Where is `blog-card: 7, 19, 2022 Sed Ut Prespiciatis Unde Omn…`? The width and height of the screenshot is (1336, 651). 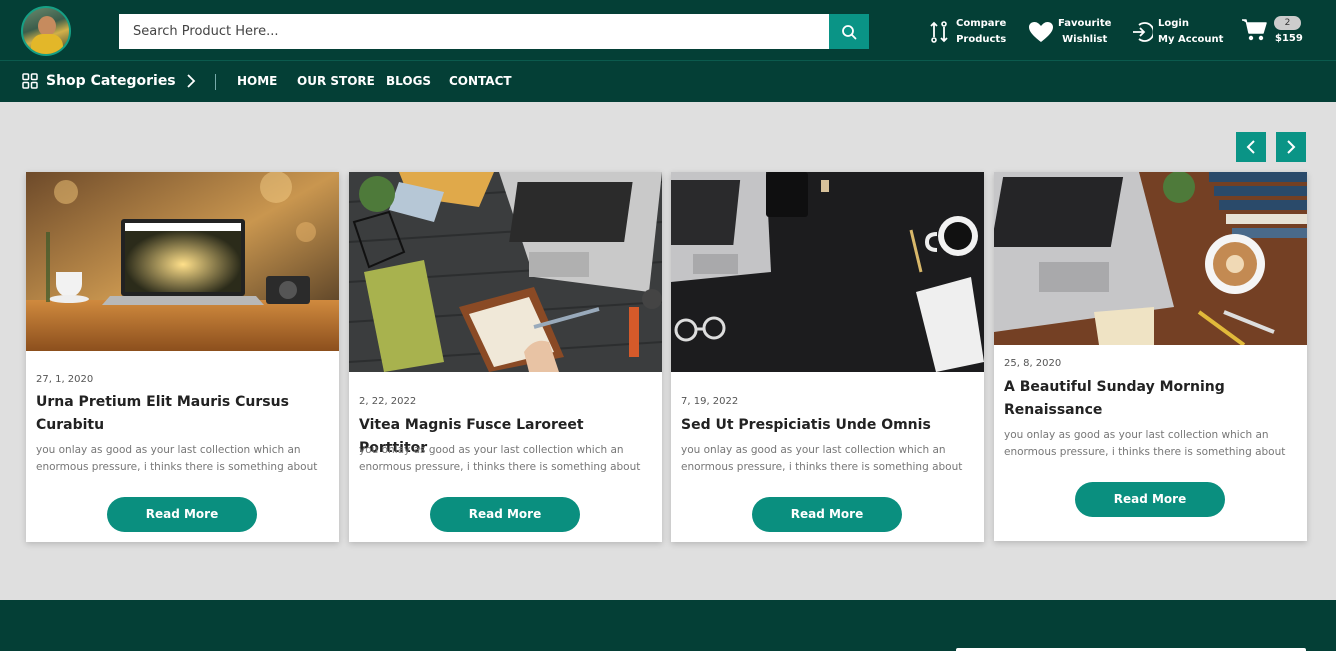
blog-card: 7, 19, 2022 Sed Ut Prespiciatis Unde Omn… is located at coordinates (827, 357).